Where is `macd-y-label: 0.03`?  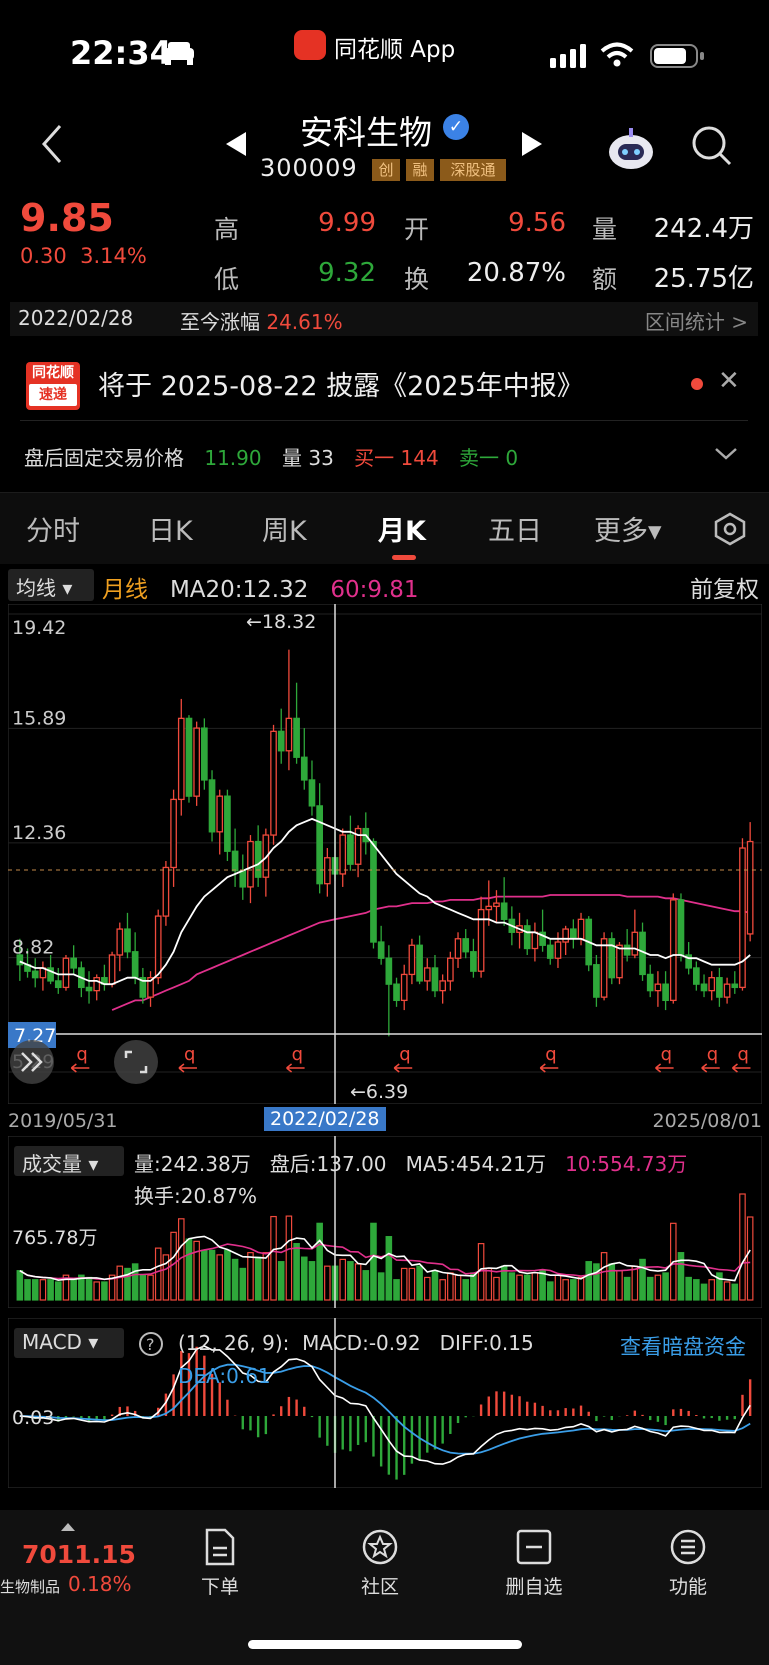 macd-y-label: 0.03 is located at coordinates (33, 1418).